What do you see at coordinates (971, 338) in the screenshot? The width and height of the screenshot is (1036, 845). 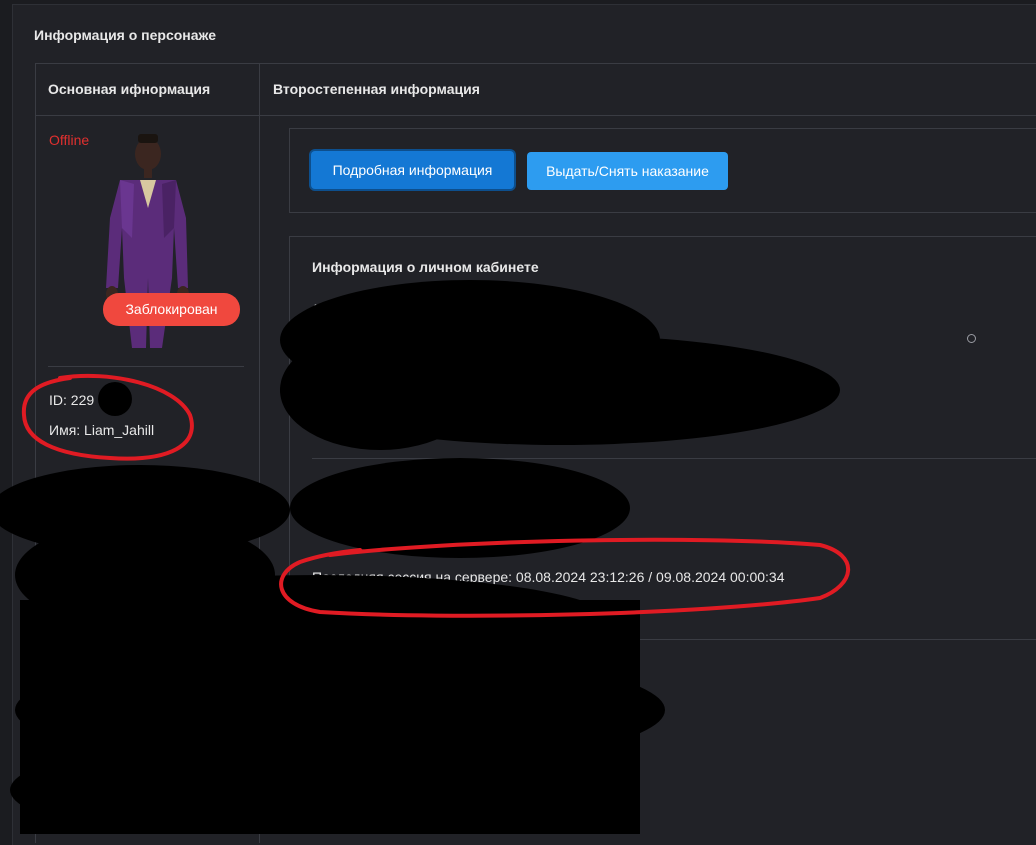 I see `radio-icon` at bounding box center [971, 338].